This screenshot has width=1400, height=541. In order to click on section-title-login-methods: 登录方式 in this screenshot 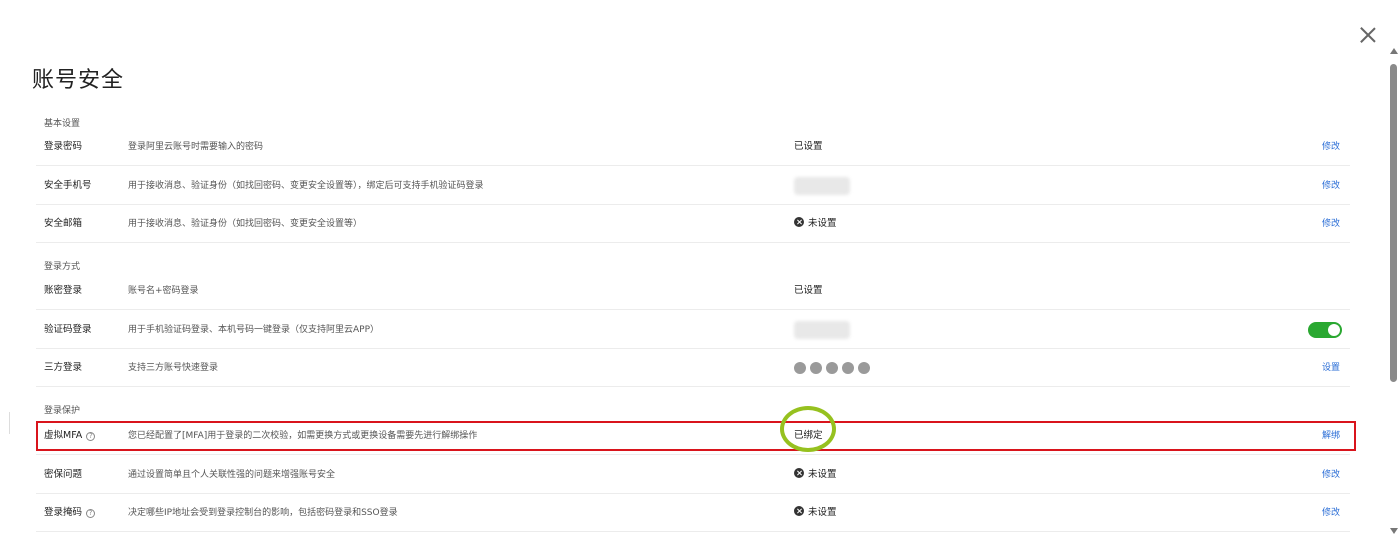, I will do `click(62, 267)`.